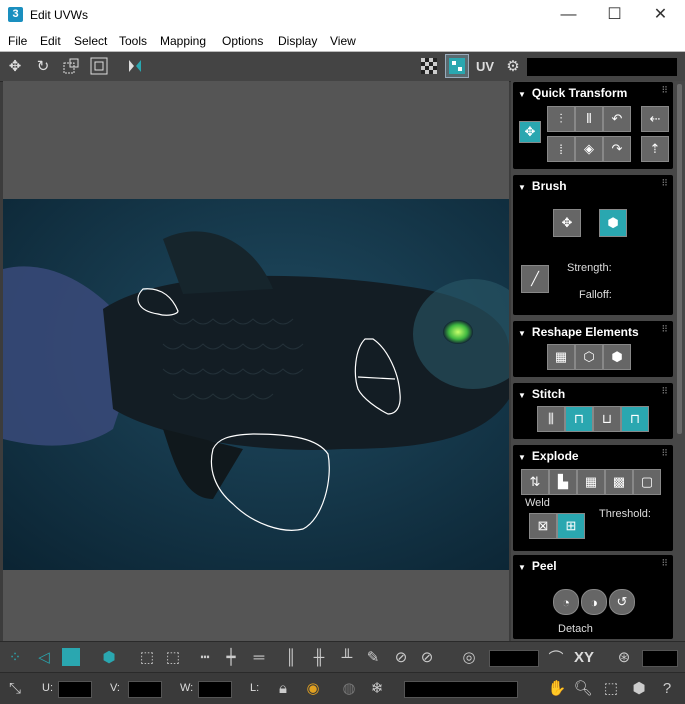  I want to click on menu-options: Options, so click(242, 41).